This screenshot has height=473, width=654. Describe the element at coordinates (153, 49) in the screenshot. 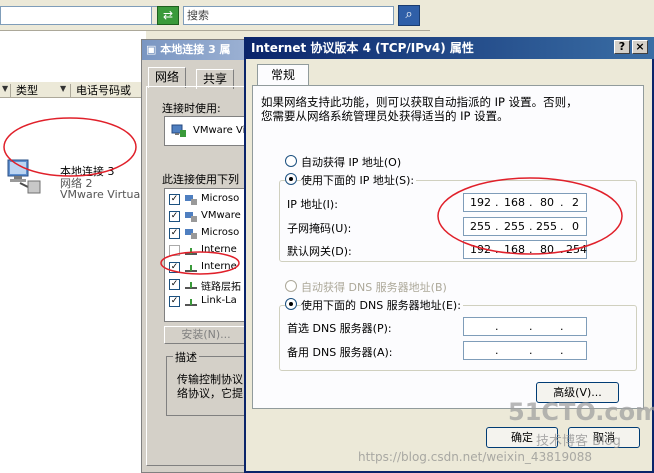

I see `network-icon: ▣` at that location.